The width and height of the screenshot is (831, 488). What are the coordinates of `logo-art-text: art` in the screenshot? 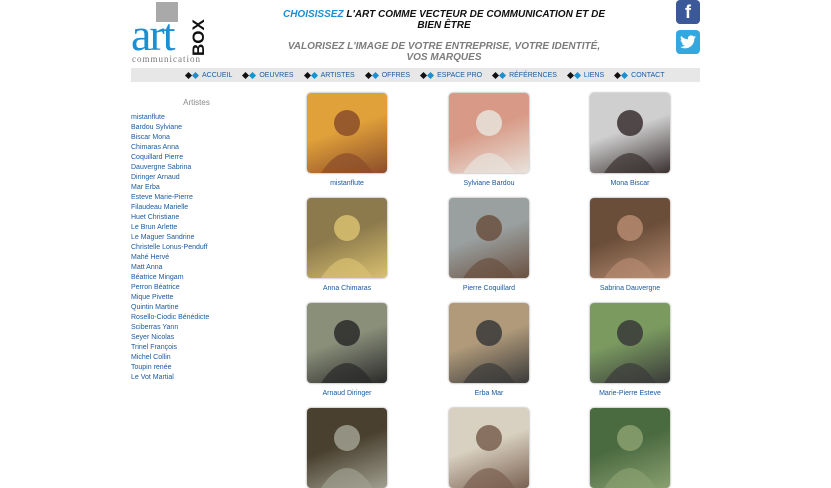 It's located at (153, 34).